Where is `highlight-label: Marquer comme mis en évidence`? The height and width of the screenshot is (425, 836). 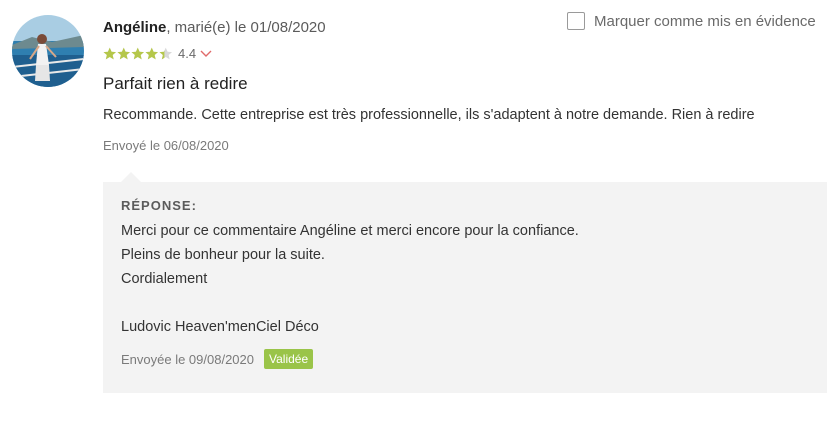 highlight-label: Marquer comme mis en évidence is located at coordinates (705, 21).